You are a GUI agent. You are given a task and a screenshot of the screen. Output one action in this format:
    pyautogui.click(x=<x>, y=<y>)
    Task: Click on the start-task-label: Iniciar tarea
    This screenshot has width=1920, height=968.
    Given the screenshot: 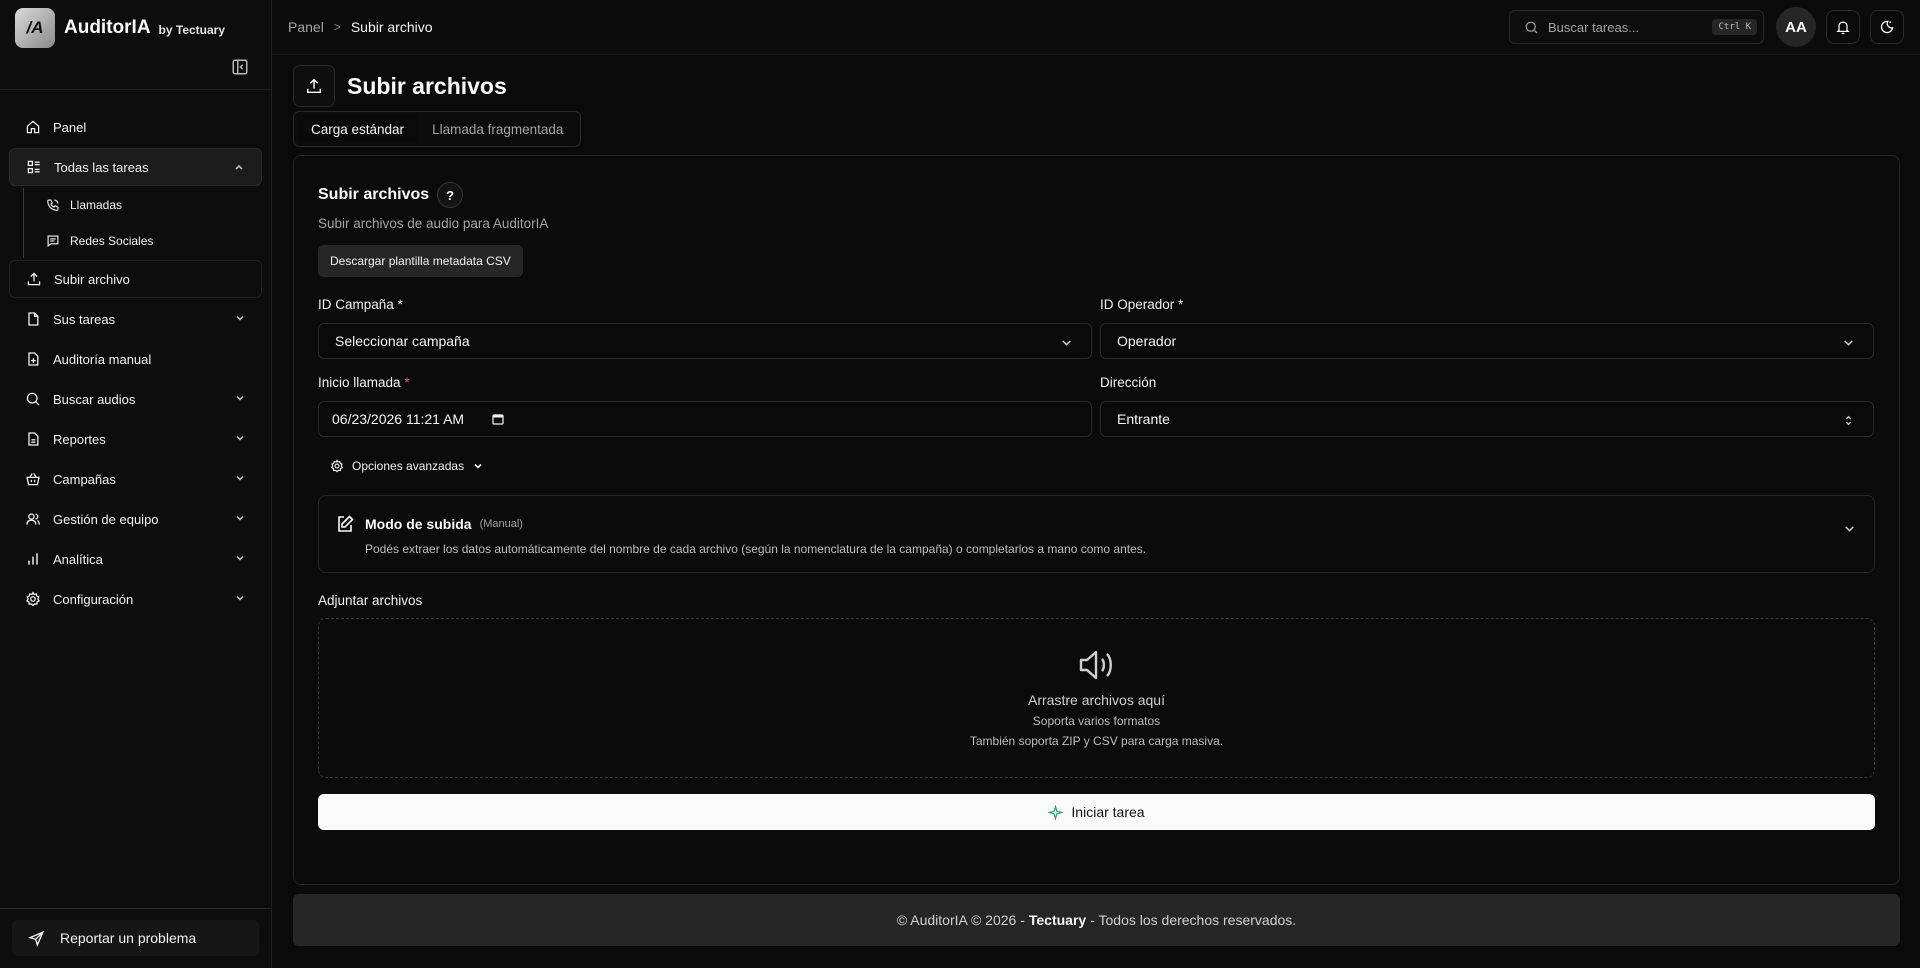 What is the action you would take?
    pyautogui.click(x=1108, y=812)
    